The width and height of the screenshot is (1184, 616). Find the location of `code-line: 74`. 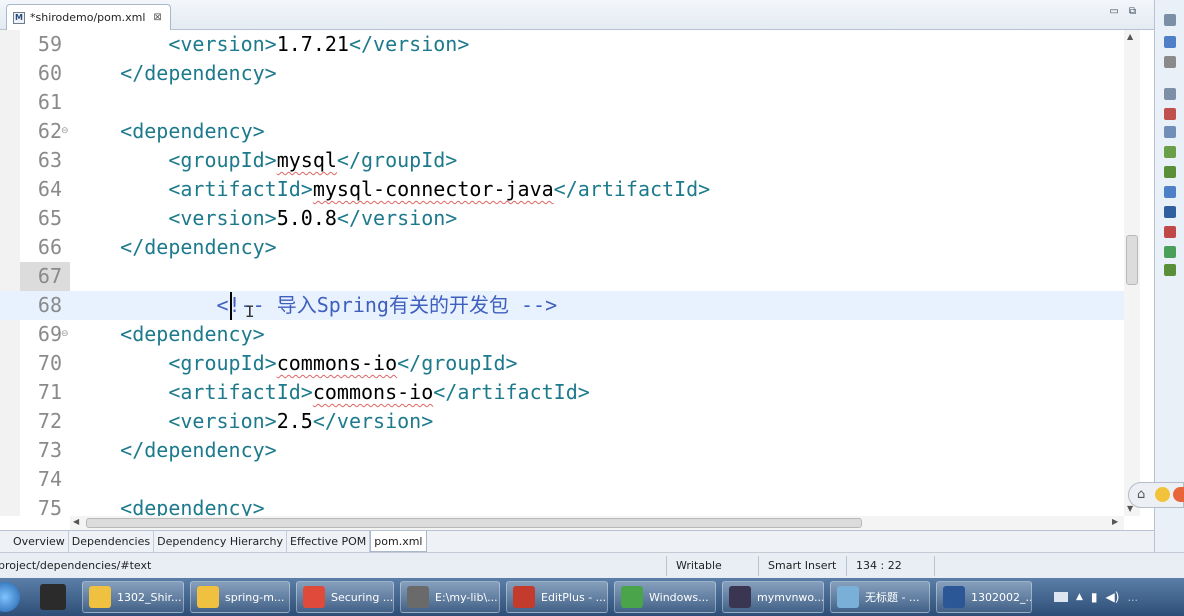

code-line: 74 is located at coordinates (562, 479).